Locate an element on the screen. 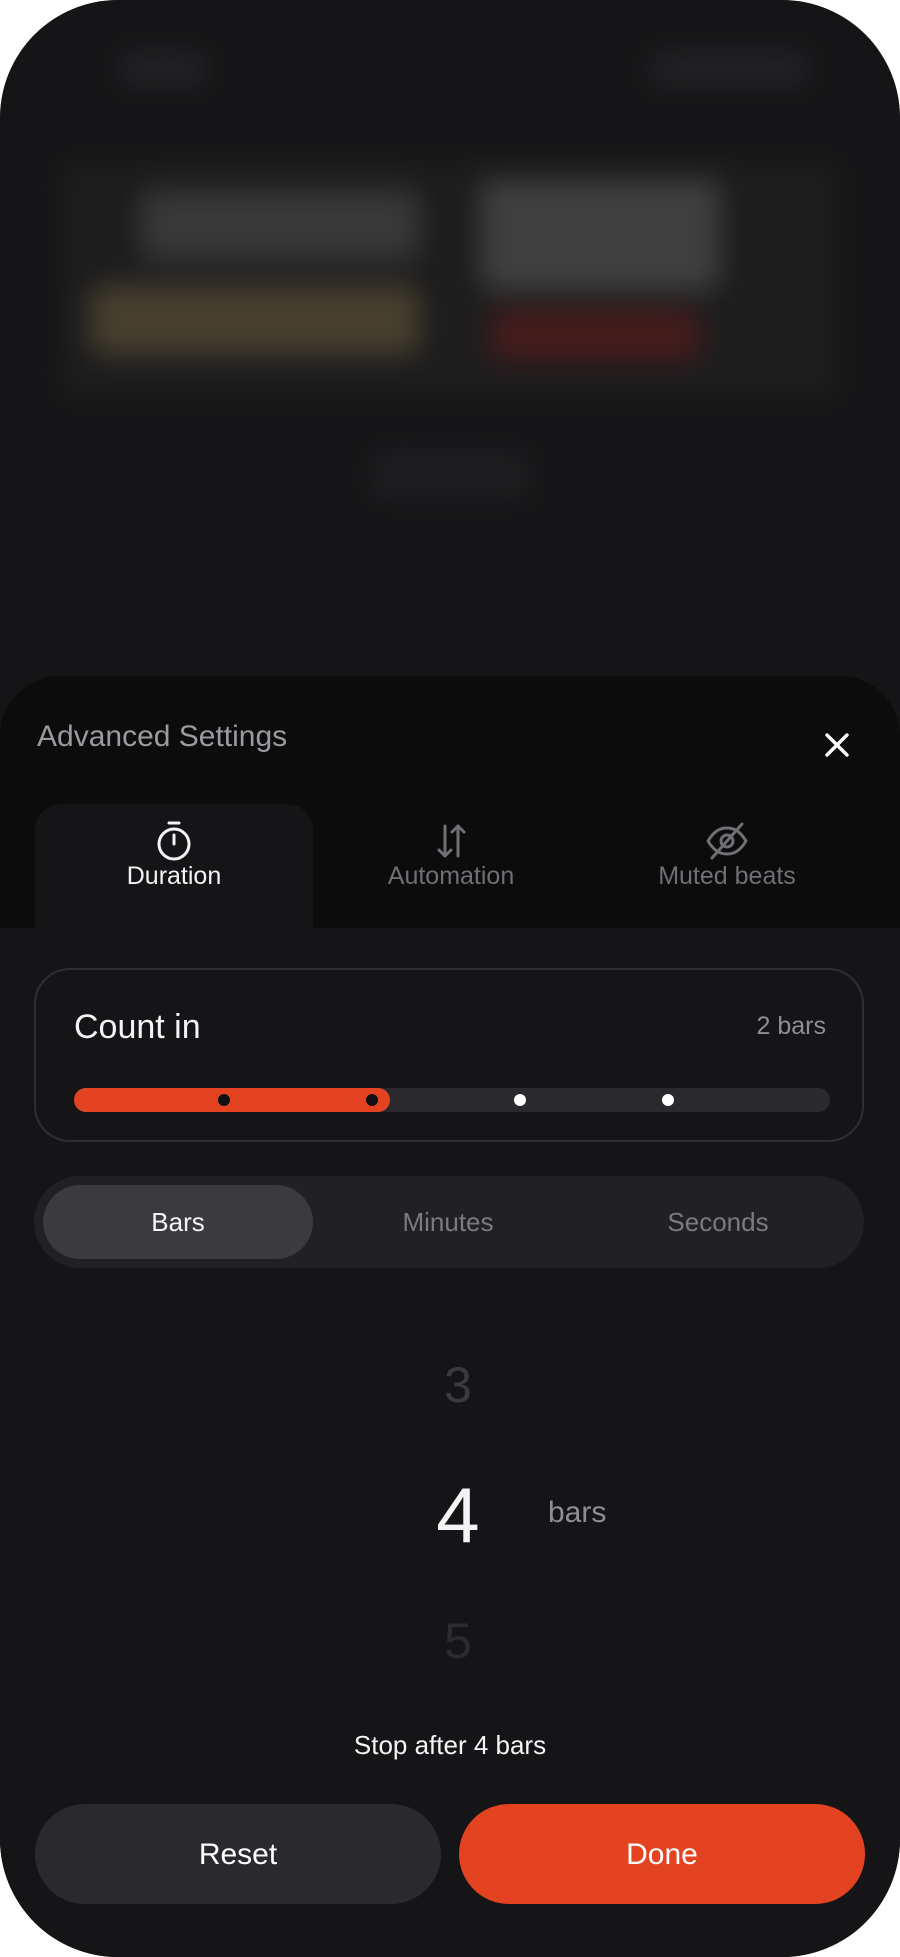  tab-automation-label: Automation is located at coordinates (451, 876).